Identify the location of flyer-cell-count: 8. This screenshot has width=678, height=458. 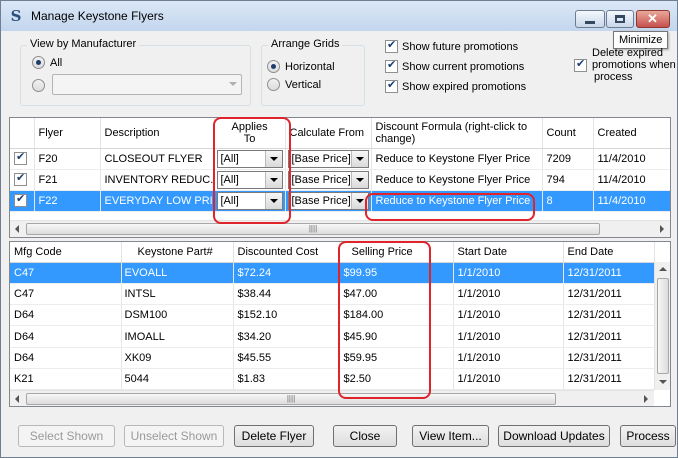
(568, 201).